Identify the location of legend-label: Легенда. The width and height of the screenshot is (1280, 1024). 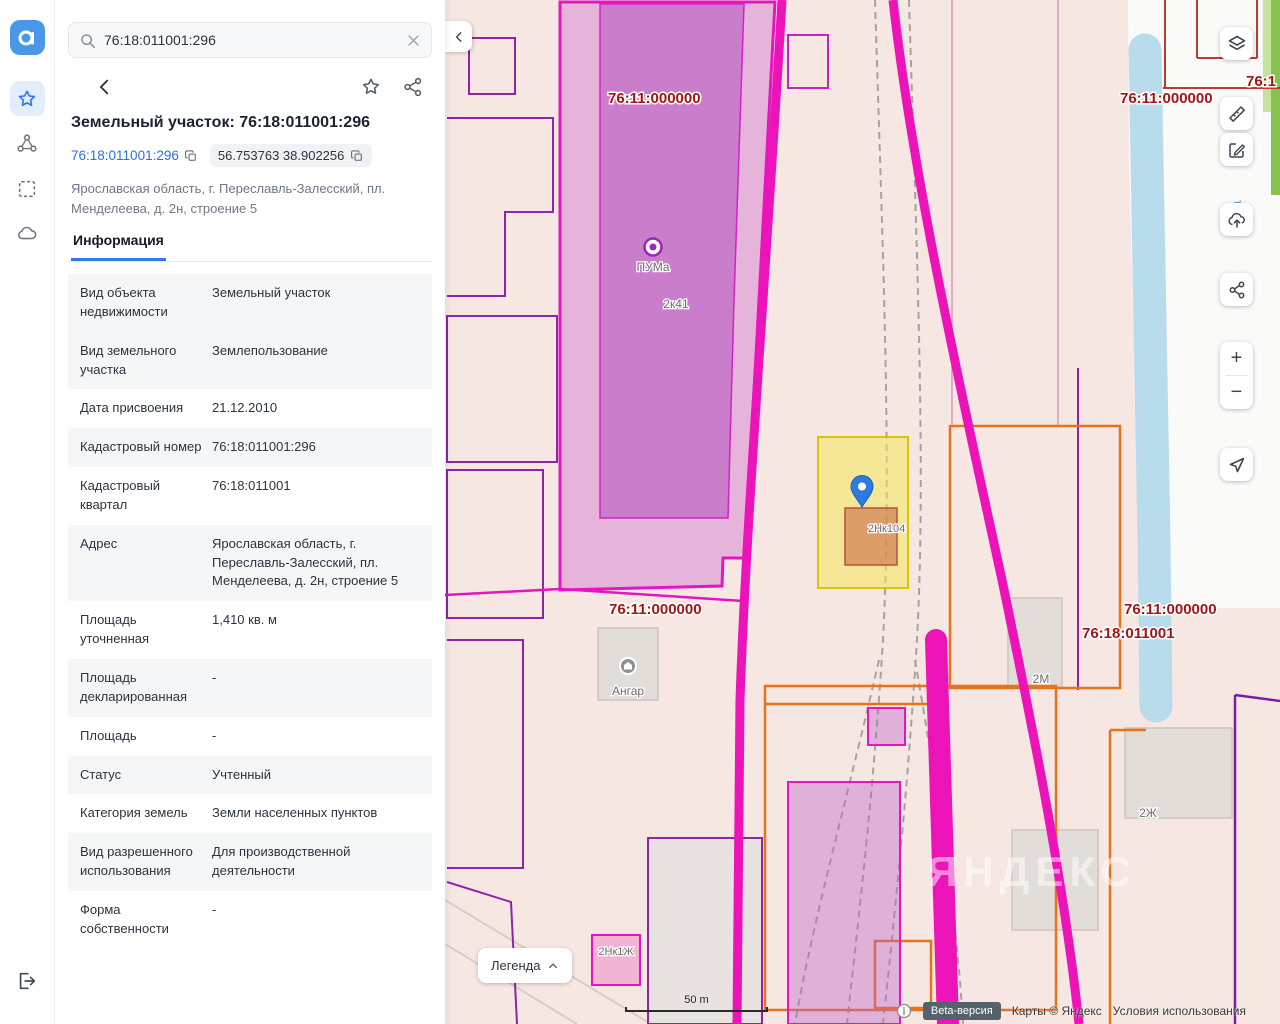
(516, 965).